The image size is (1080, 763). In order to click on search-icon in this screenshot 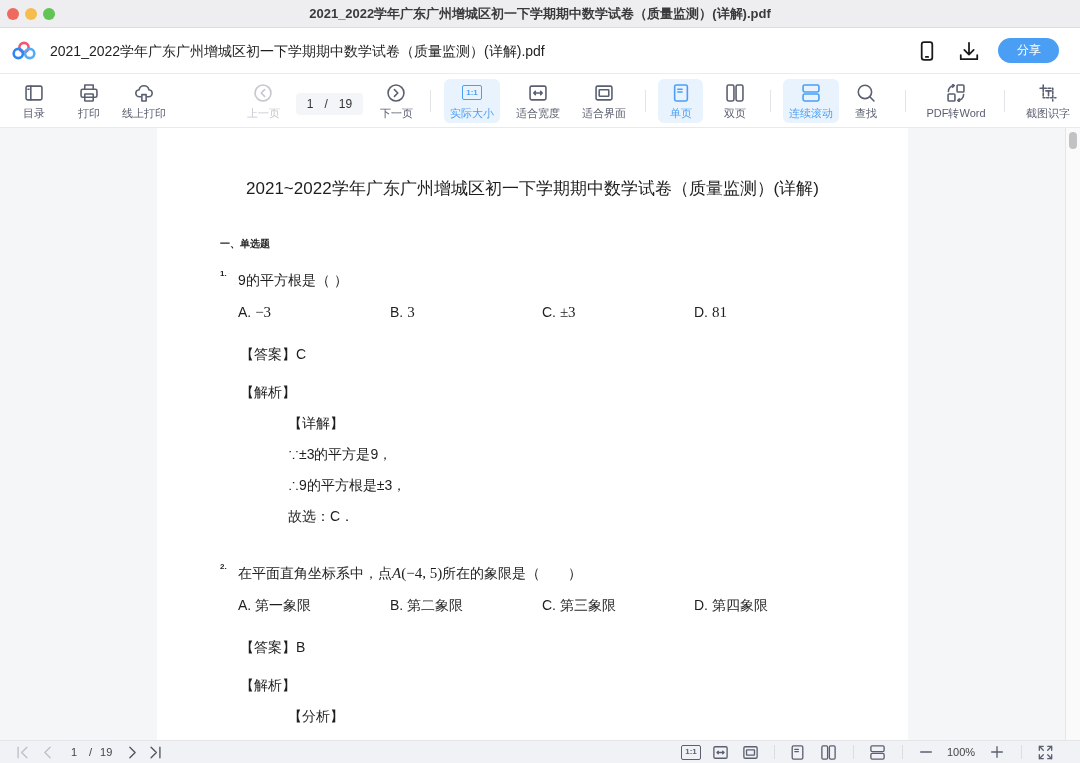, I will do `click(865, 92)`.